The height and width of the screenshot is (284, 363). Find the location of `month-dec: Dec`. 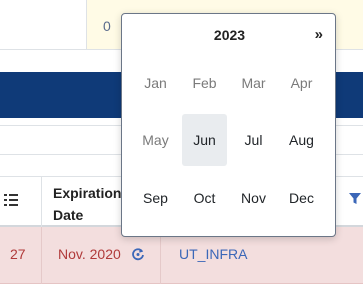

month-dec: Dec is located at coordinates (301, 198).